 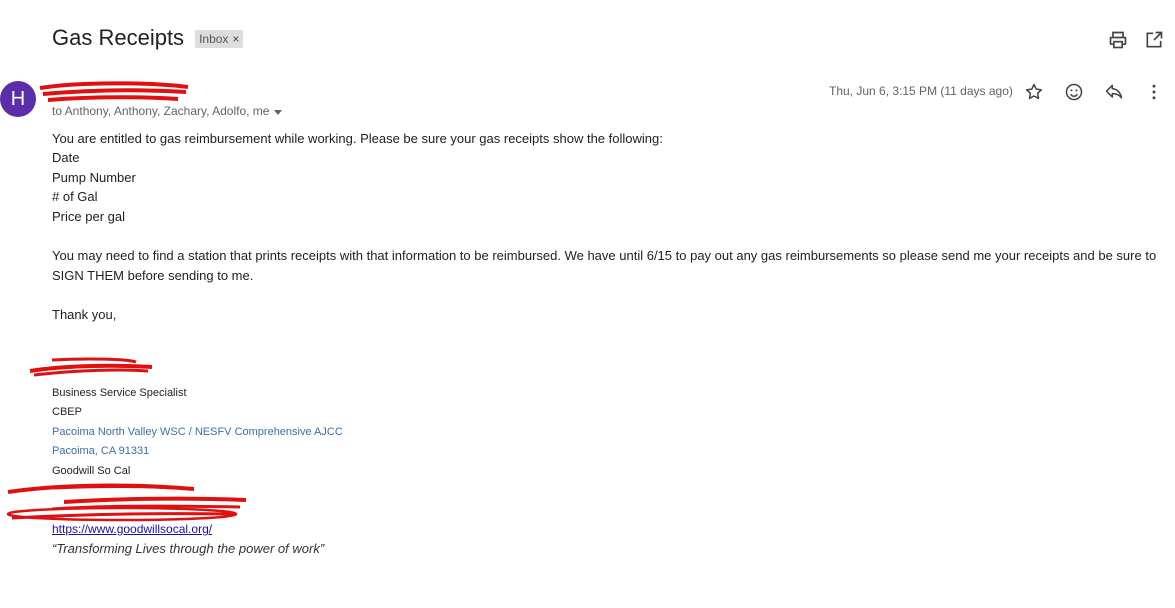 What do you see at coordinates (75, 196) in the screenshot?
I see `list-item: # of Gal` at bounding box center [75, 196].